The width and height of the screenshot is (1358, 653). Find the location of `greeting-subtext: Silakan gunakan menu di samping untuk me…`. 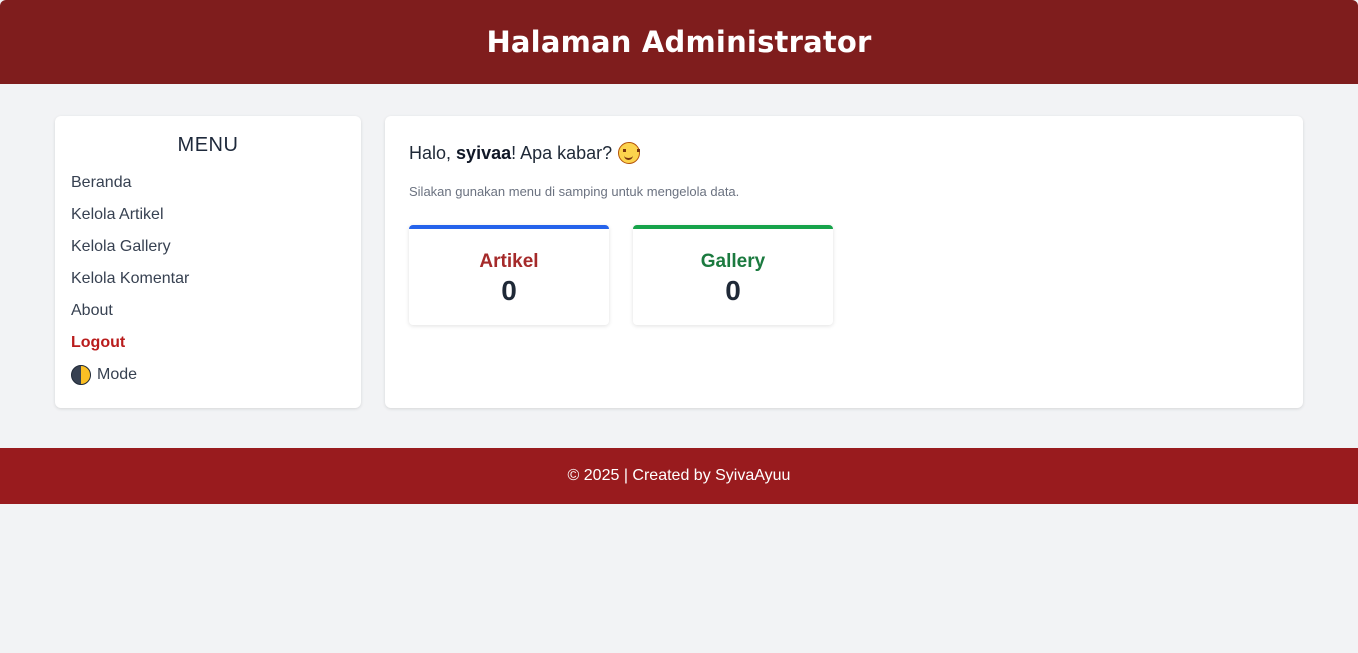

greeting-subtext: Silakan gunakan menu di samping untuk me… is located at coordinates (574, 191).